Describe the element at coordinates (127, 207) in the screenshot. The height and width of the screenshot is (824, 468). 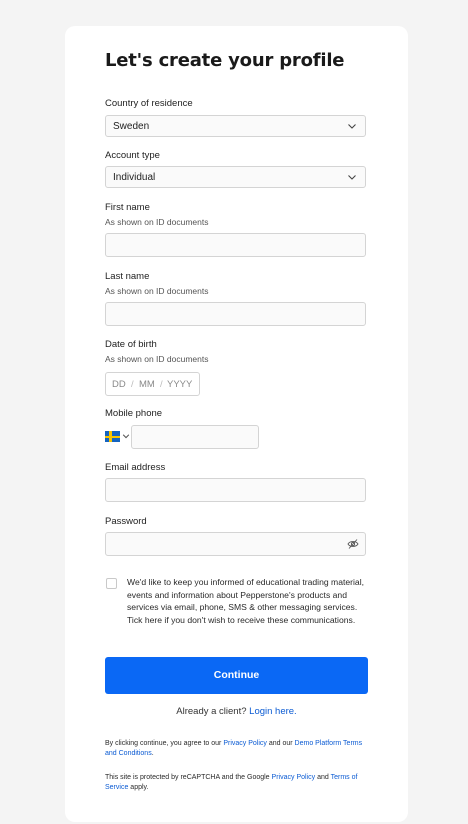
I see `first-name-label: First name` at that location.